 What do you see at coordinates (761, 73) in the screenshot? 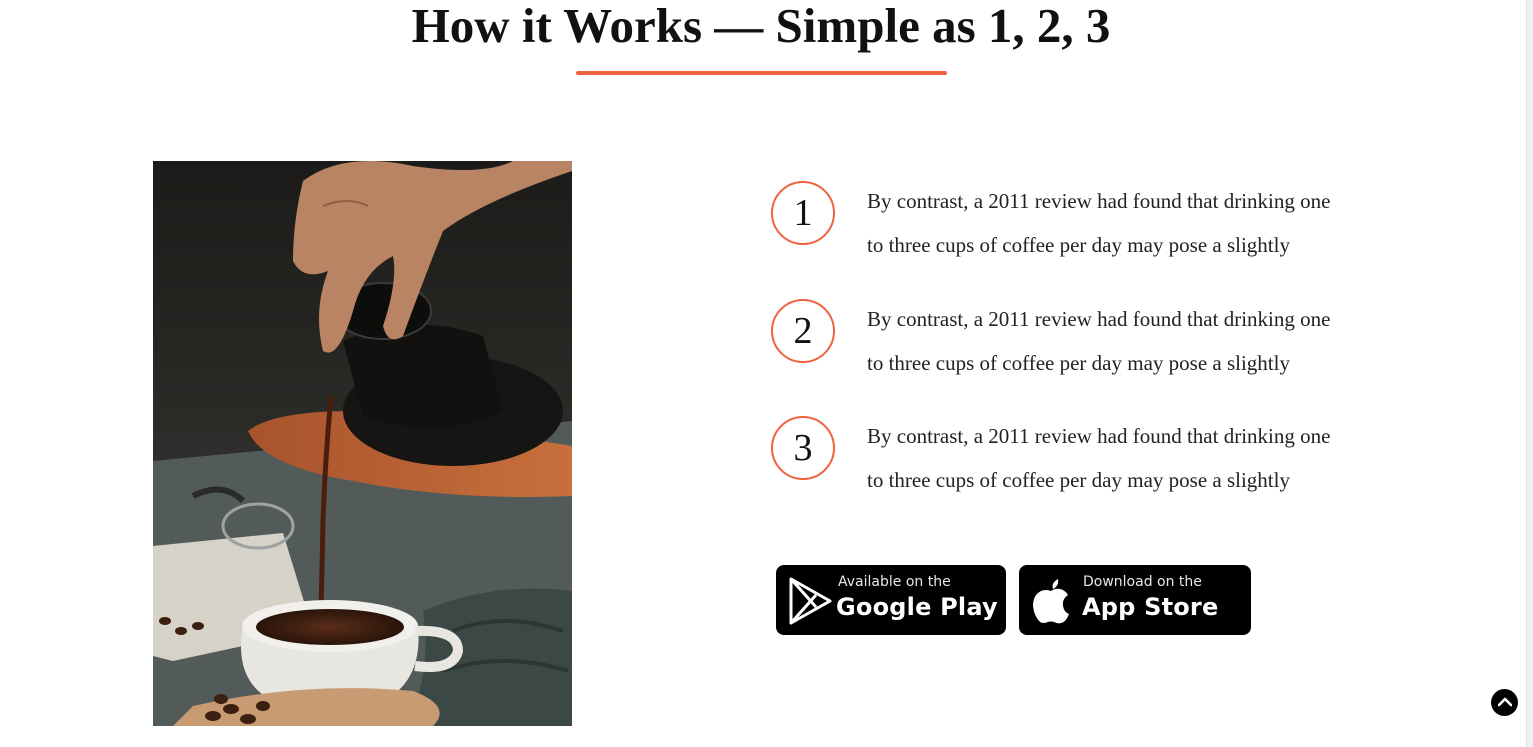
I see `title-underline` at bounding box center [761, 73].